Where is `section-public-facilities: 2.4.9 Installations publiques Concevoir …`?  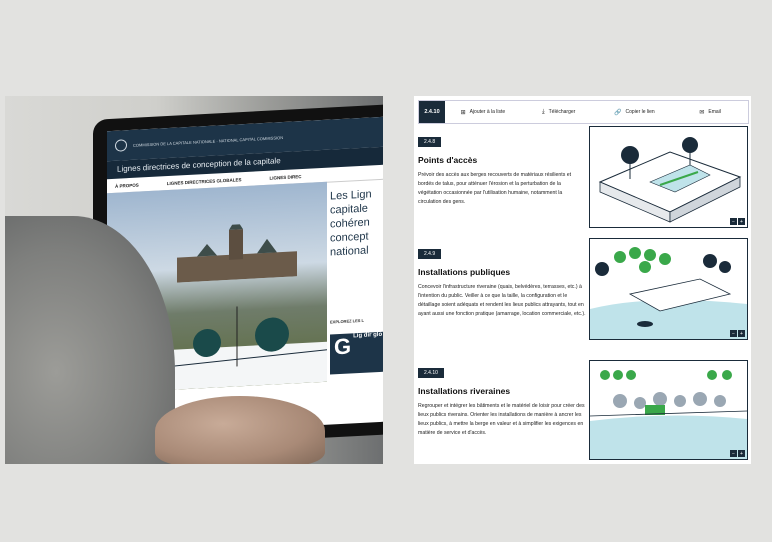 section-public-facilities: 2.4.9 Installations publiques Concevoir … is located at coordinates (503, 280).